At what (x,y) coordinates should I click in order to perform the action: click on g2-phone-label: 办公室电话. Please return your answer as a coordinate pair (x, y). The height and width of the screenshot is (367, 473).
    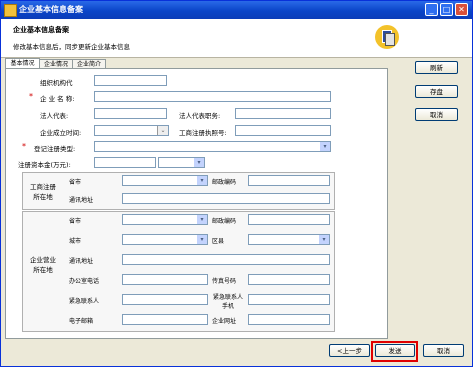
    Looking at the image, I should click on (84, 281).